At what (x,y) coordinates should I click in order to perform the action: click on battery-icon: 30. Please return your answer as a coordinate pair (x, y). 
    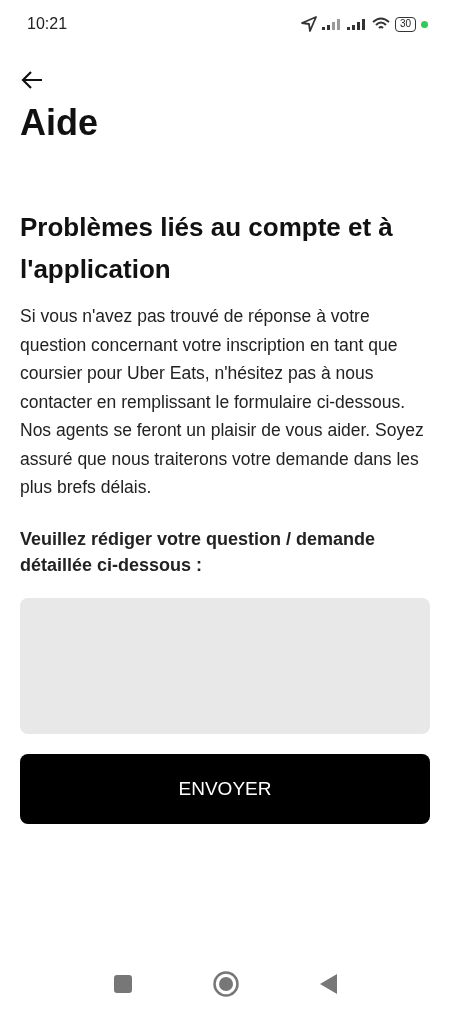
    Looking at the image, I should click on (405, 24).